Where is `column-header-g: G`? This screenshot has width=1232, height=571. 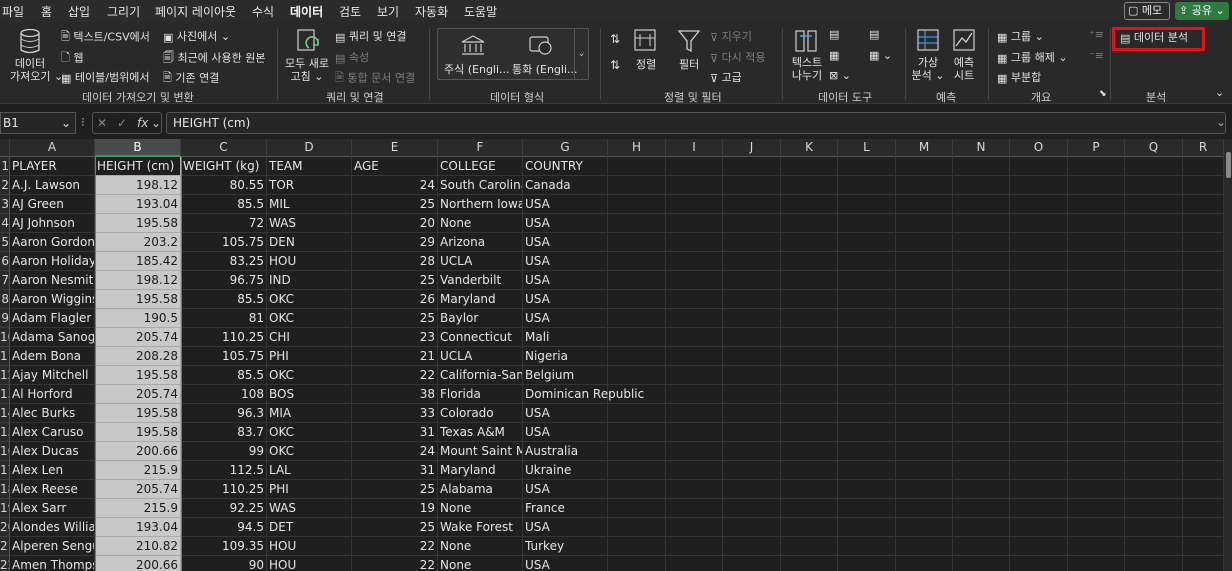 column-header-g: G is located at coordinates (565, 148).